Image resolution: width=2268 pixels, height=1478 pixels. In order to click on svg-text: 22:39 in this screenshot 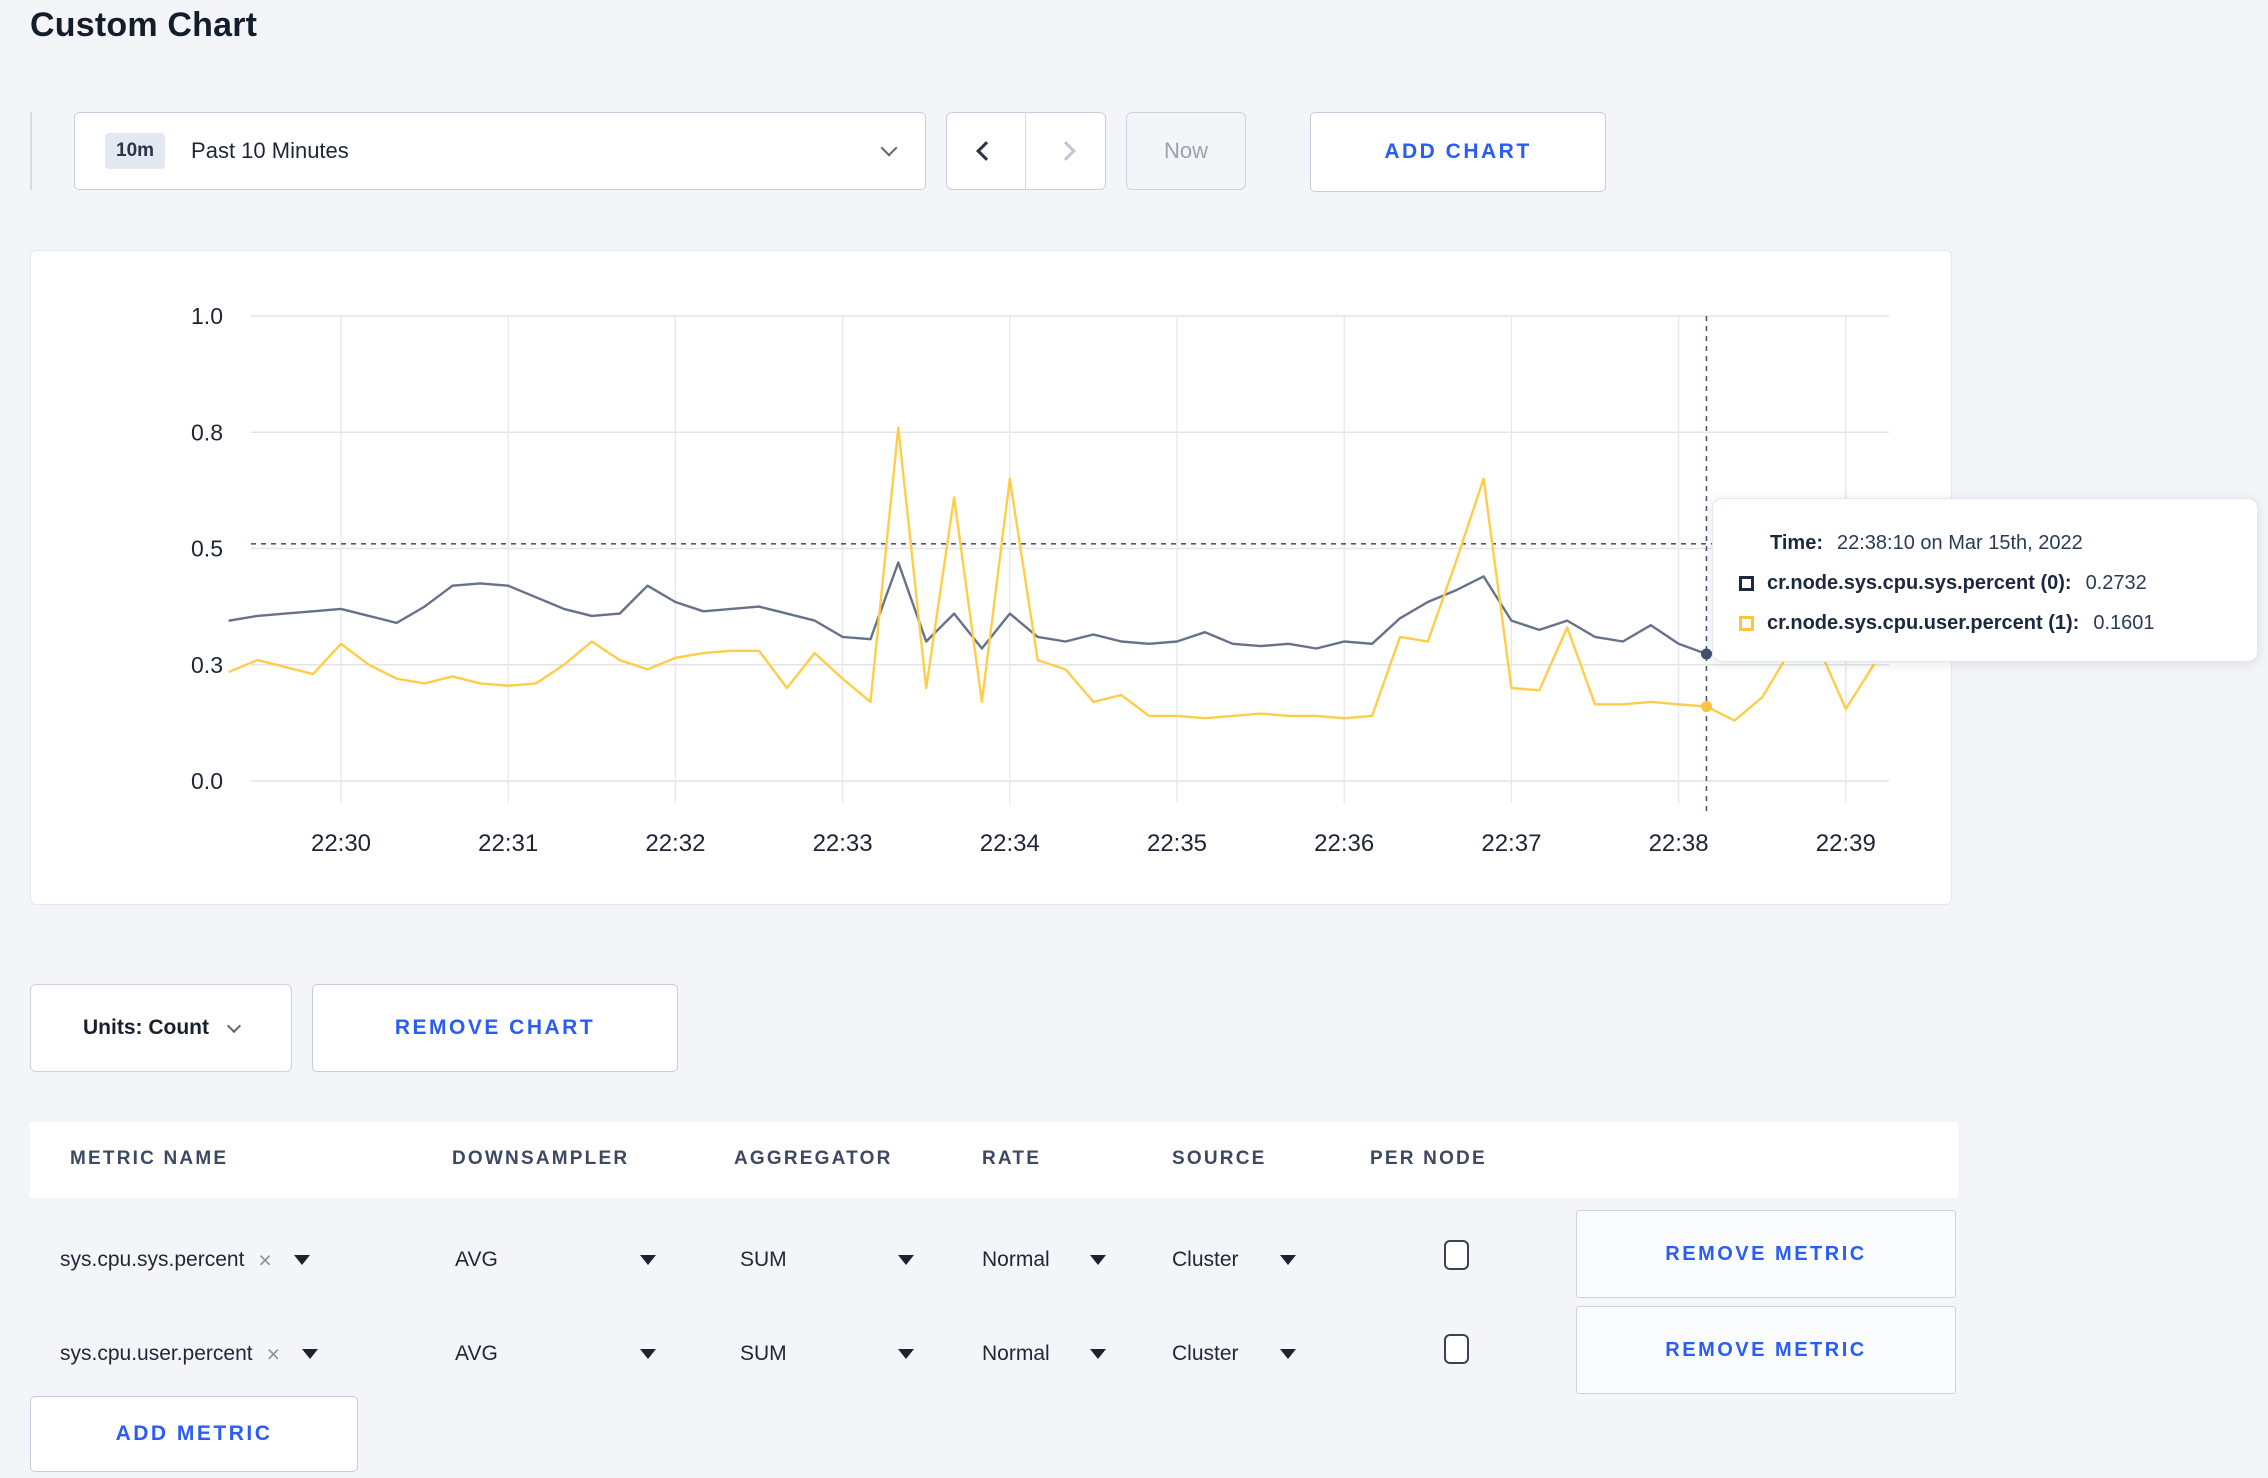, I will do `click(1846, 843)`.